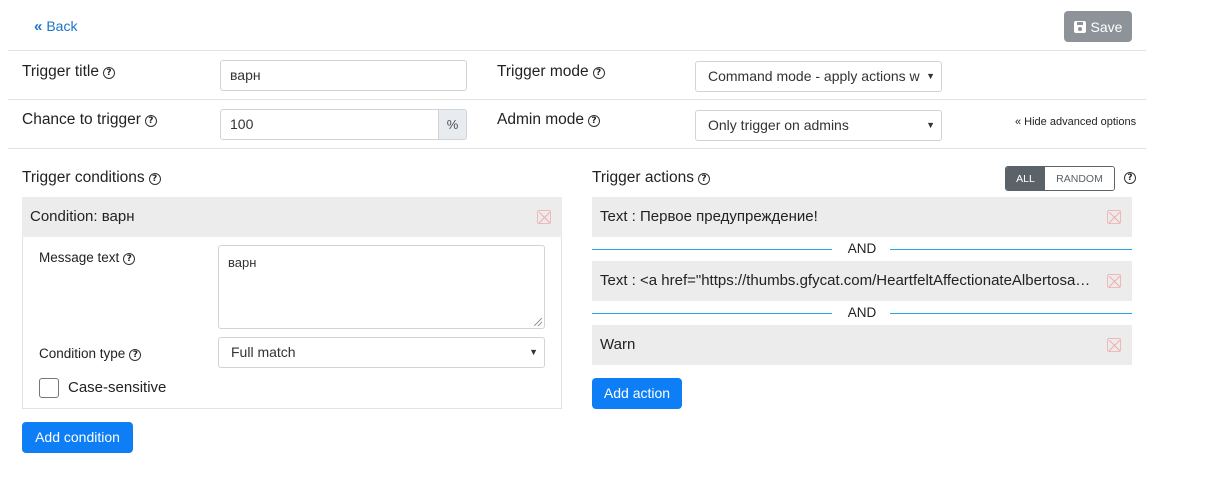  I want to click on message-text-textarea: варн, so click(381, 287).